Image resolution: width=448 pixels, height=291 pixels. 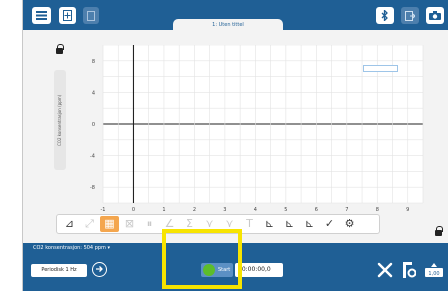 What do you see at coordinates (228, 25) in the screenshot?
I see `page-tab: 1: Uten tittel` at bounding box center [228, 25].